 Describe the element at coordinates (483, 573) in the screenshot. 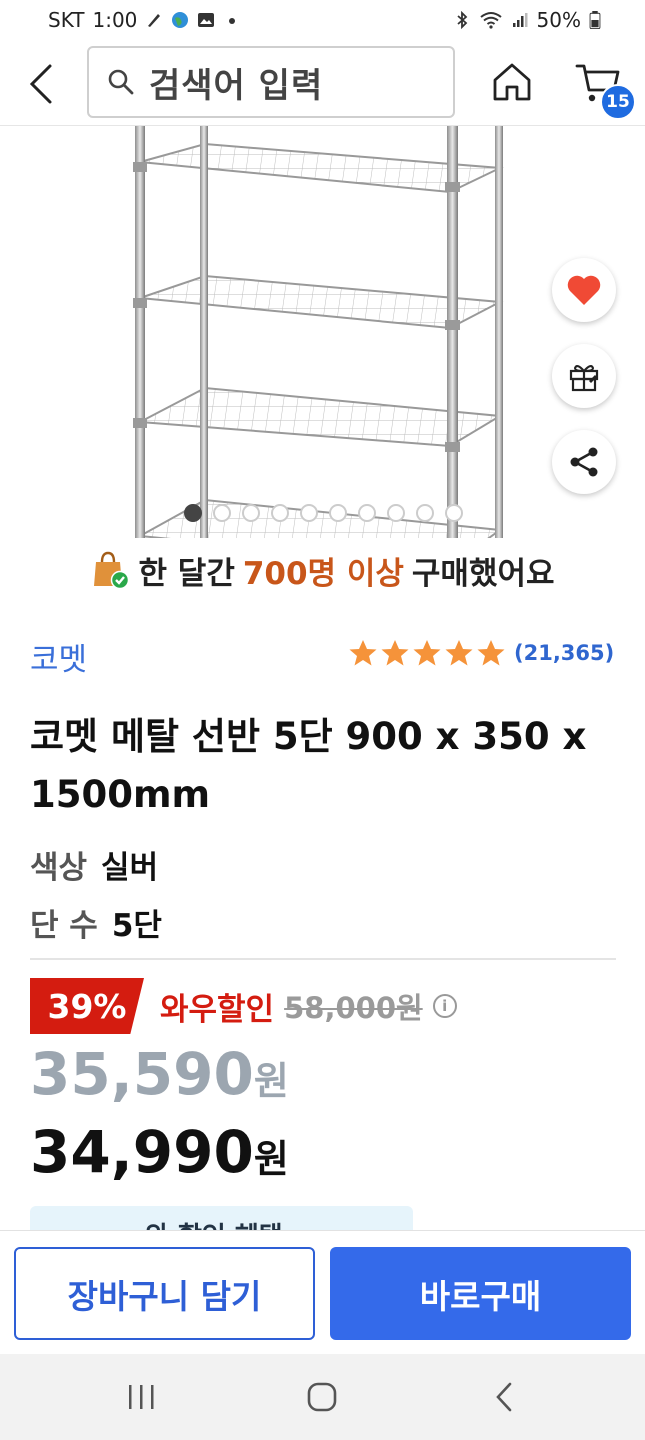

I see `popularity-suffix: 구매했어요` at that location.